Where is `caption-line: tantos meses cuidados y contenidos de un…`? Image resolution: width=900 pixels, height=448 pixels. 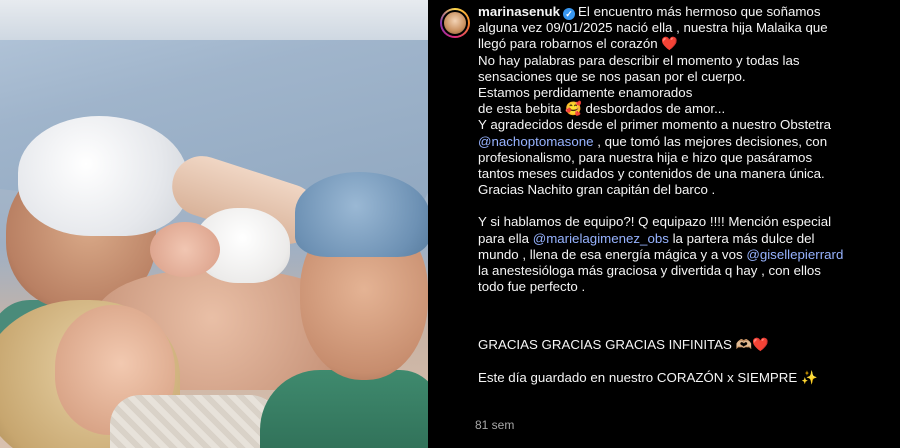 caption-line: tantos meses cuidados y contenidos de un… is located at coordinates (651, 174).